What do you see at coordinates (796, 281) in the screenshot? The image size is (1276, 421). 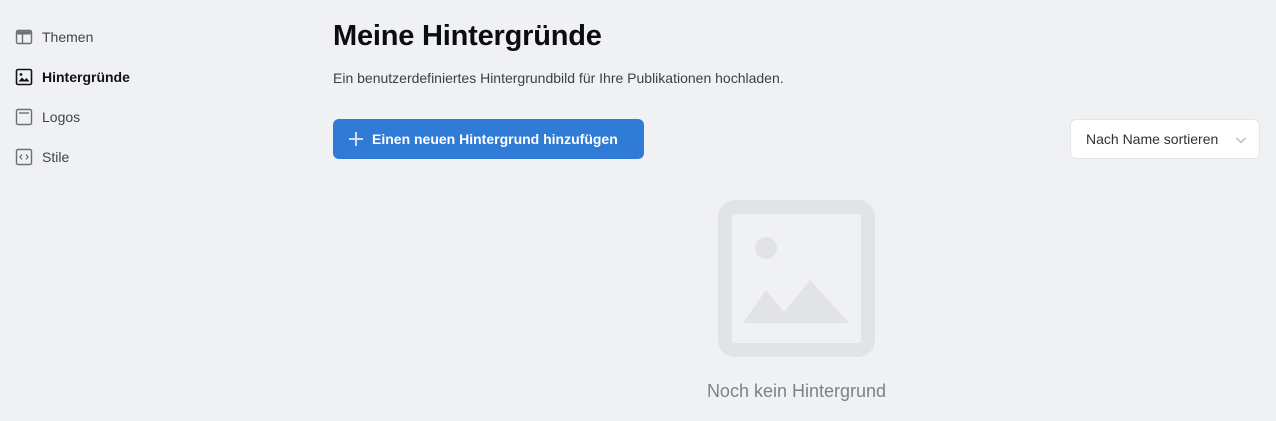 I see `image-placeholder-icon` at bounding box center [796, 281].